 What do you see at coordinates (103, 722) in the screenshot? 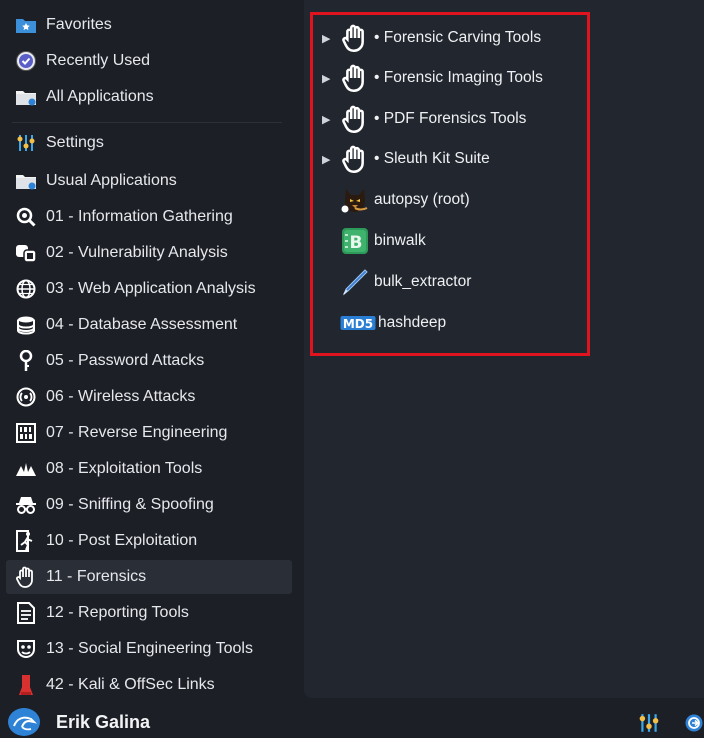
I see `user-name: Erik Galina` at bounding box center [103, 722].